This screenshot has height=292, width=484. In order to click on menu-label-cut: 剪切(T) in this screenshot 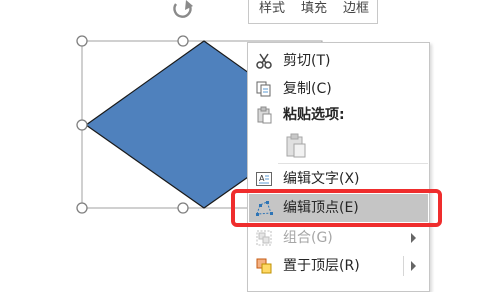, I will do `click(307, 61)`.